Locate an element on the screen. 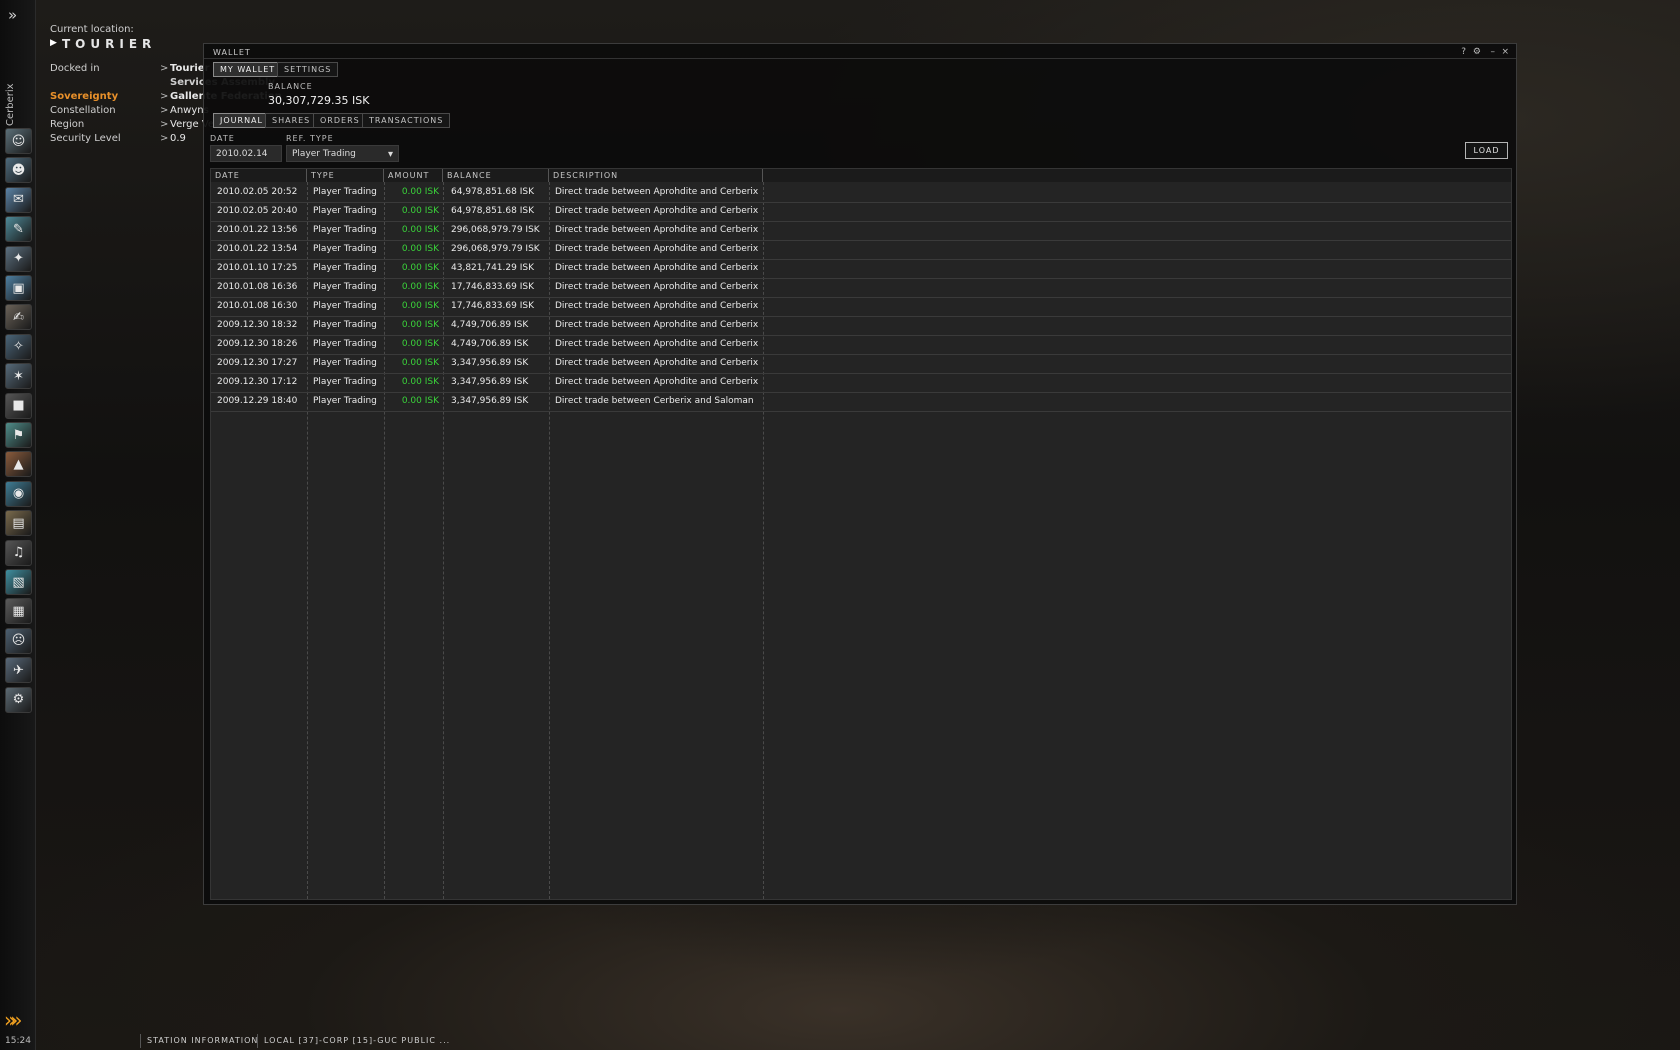  station-name: TOURIER is located at coordinates (109, 44).